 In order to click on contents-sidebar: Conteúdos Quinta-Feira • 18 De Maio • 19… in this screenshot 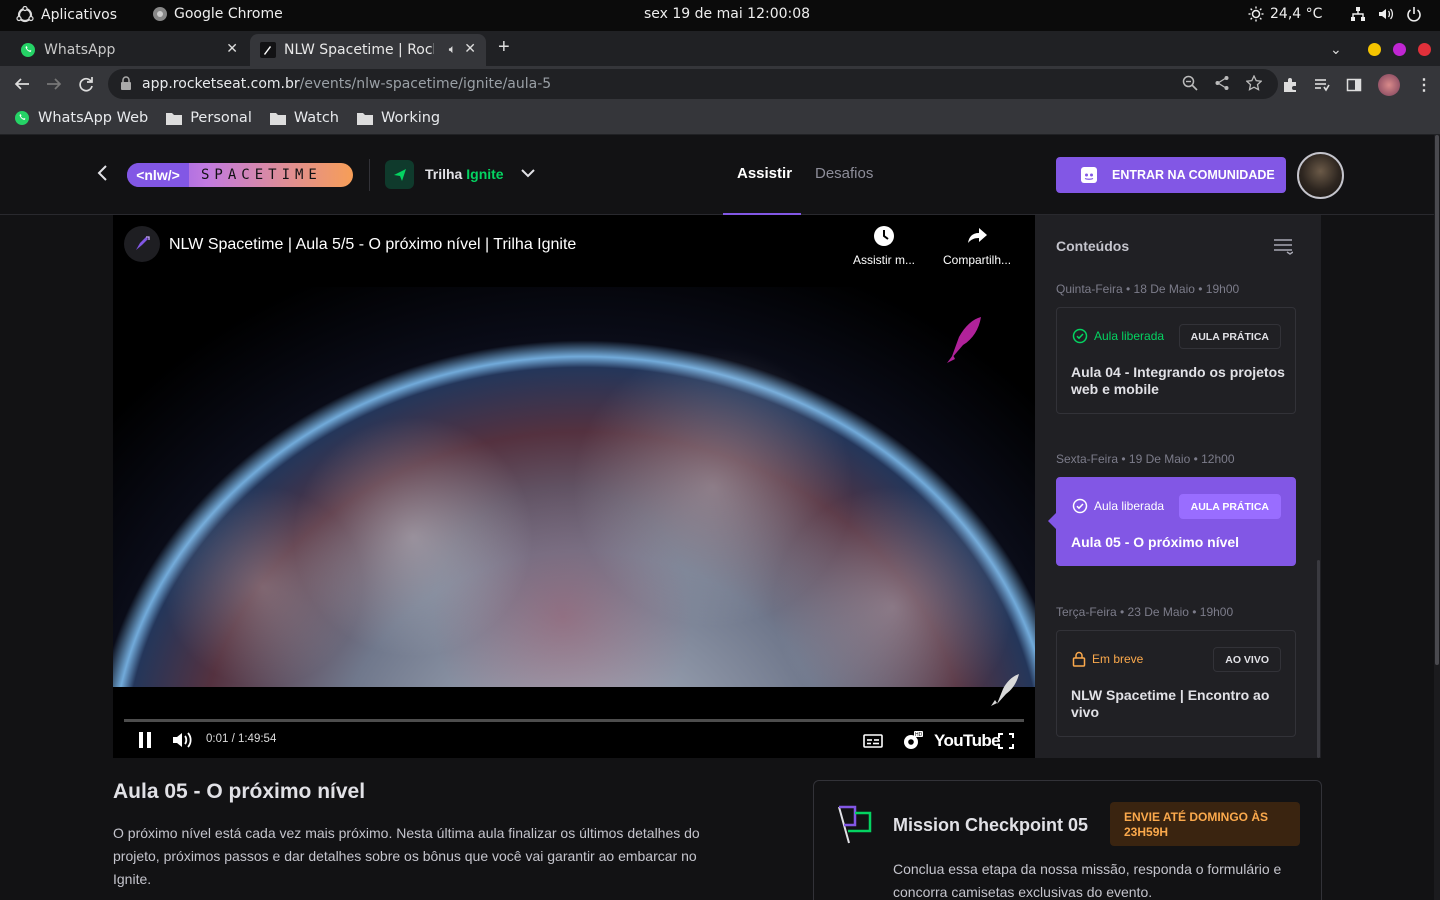, I will do `click(1178, 486)`.